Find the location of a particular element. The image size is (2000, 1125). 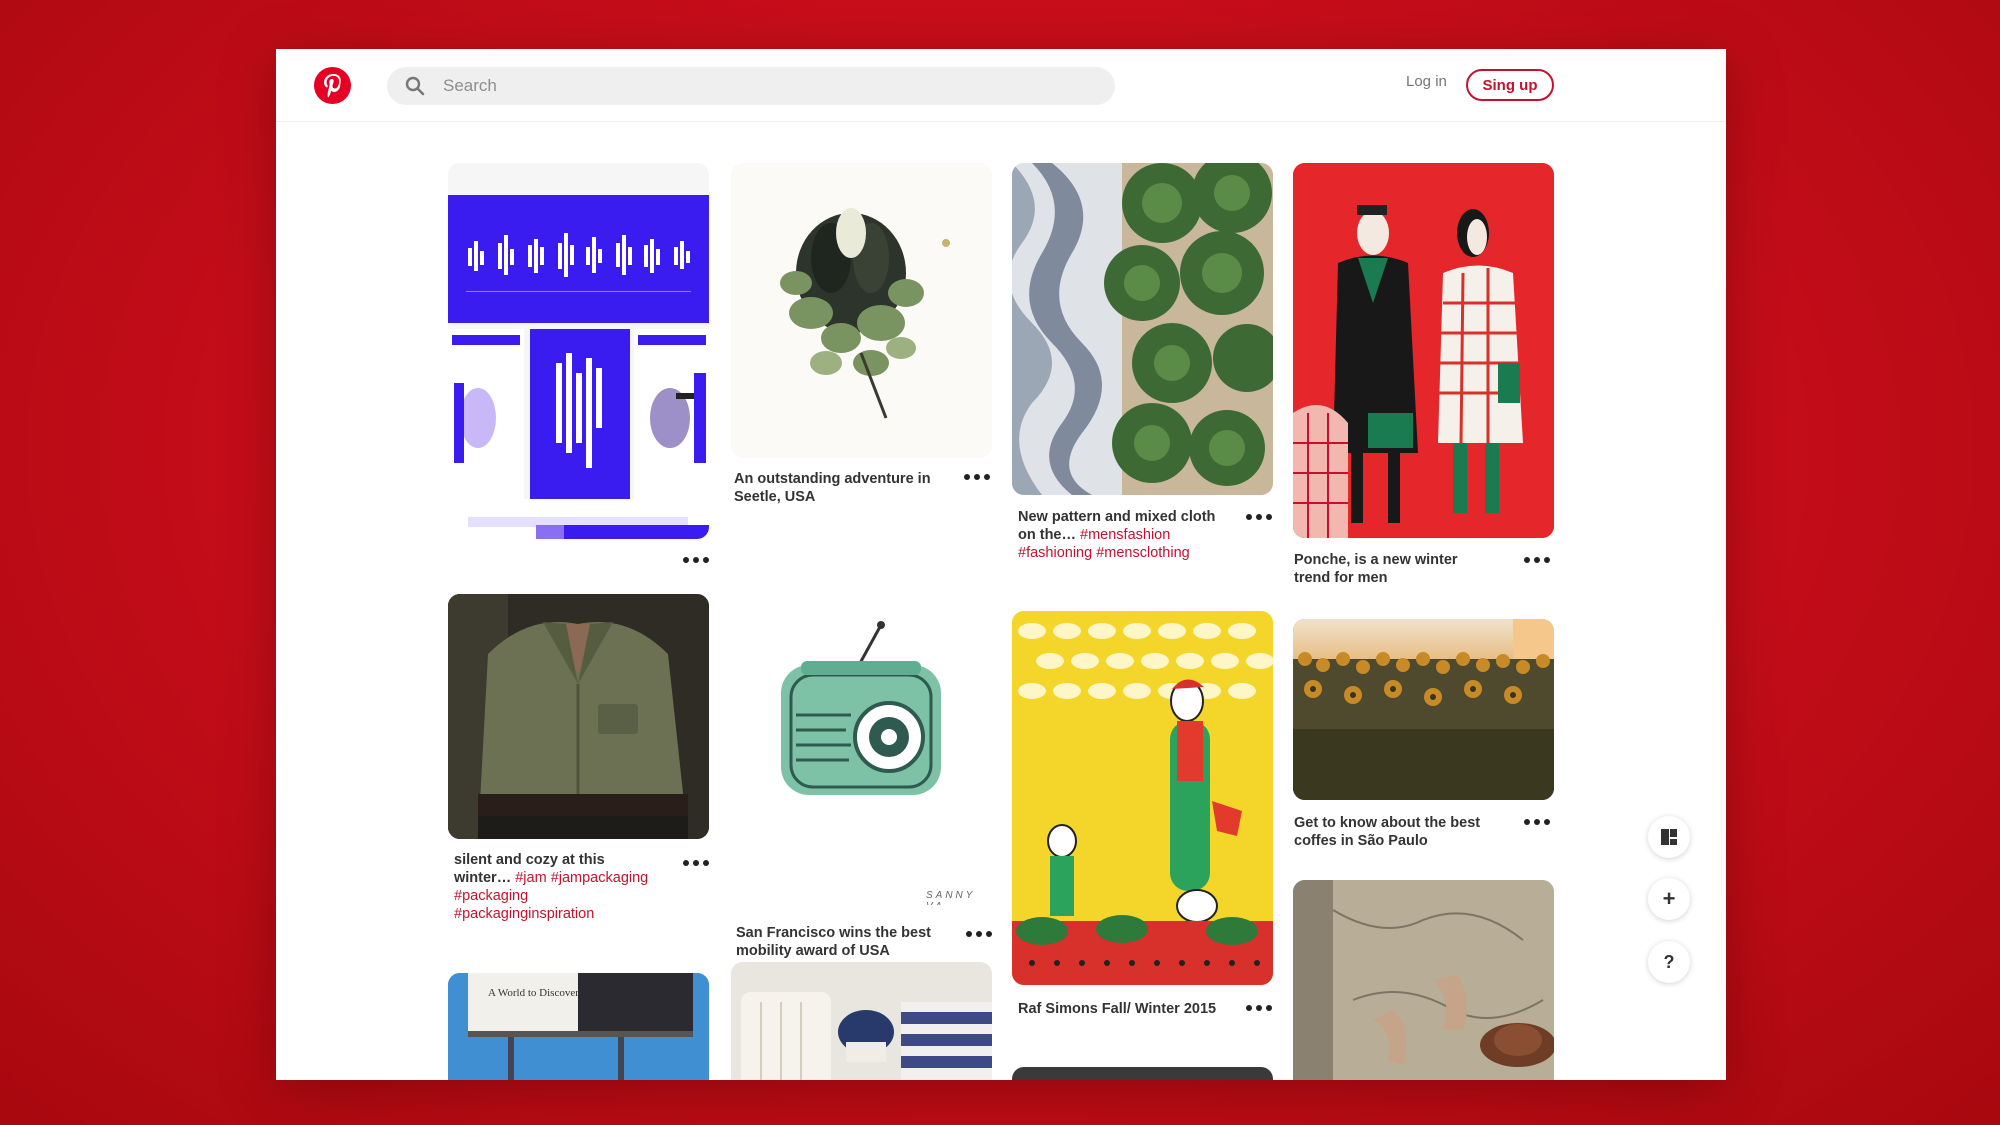

pin-title: An outstanding adventure in Seetle, USA is located at coordinates (832, 488).